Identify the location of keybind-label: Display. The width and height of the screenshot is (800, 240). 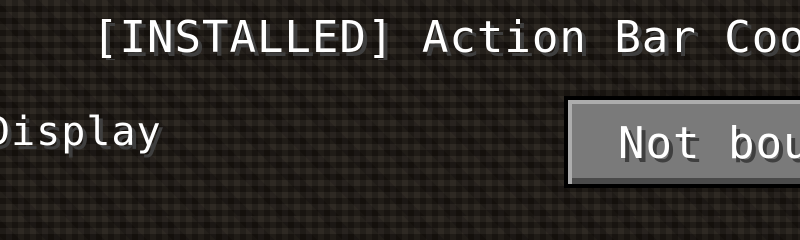
(81, 132).